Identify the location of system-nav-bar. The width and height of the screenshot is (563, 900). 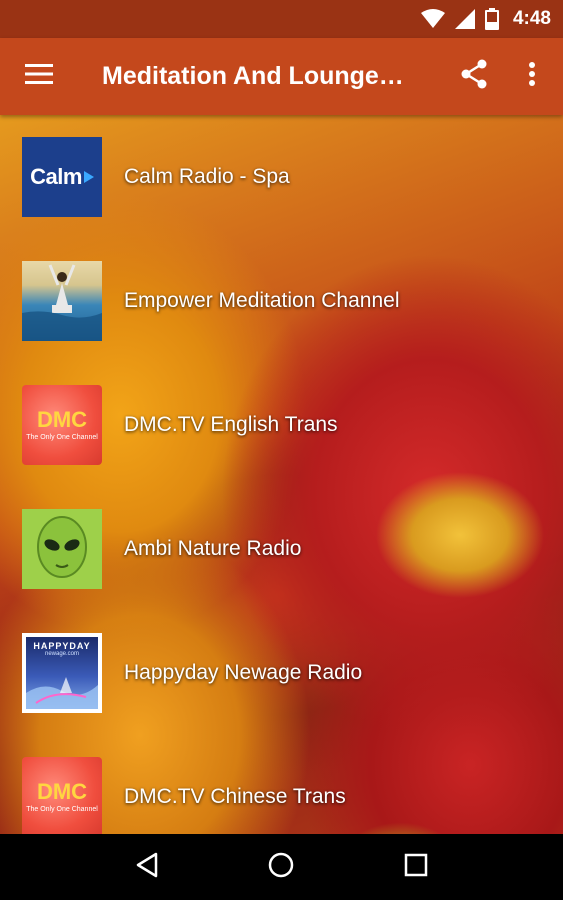
(281, 867).